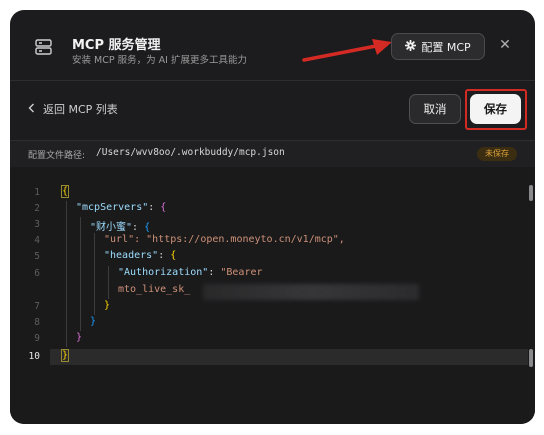 This screenshot has width=544, height=435. What do you see at coordinates (140, 255) in the screenshot?
I see `code-line: "headers": {` at bounding box center [140, 255].